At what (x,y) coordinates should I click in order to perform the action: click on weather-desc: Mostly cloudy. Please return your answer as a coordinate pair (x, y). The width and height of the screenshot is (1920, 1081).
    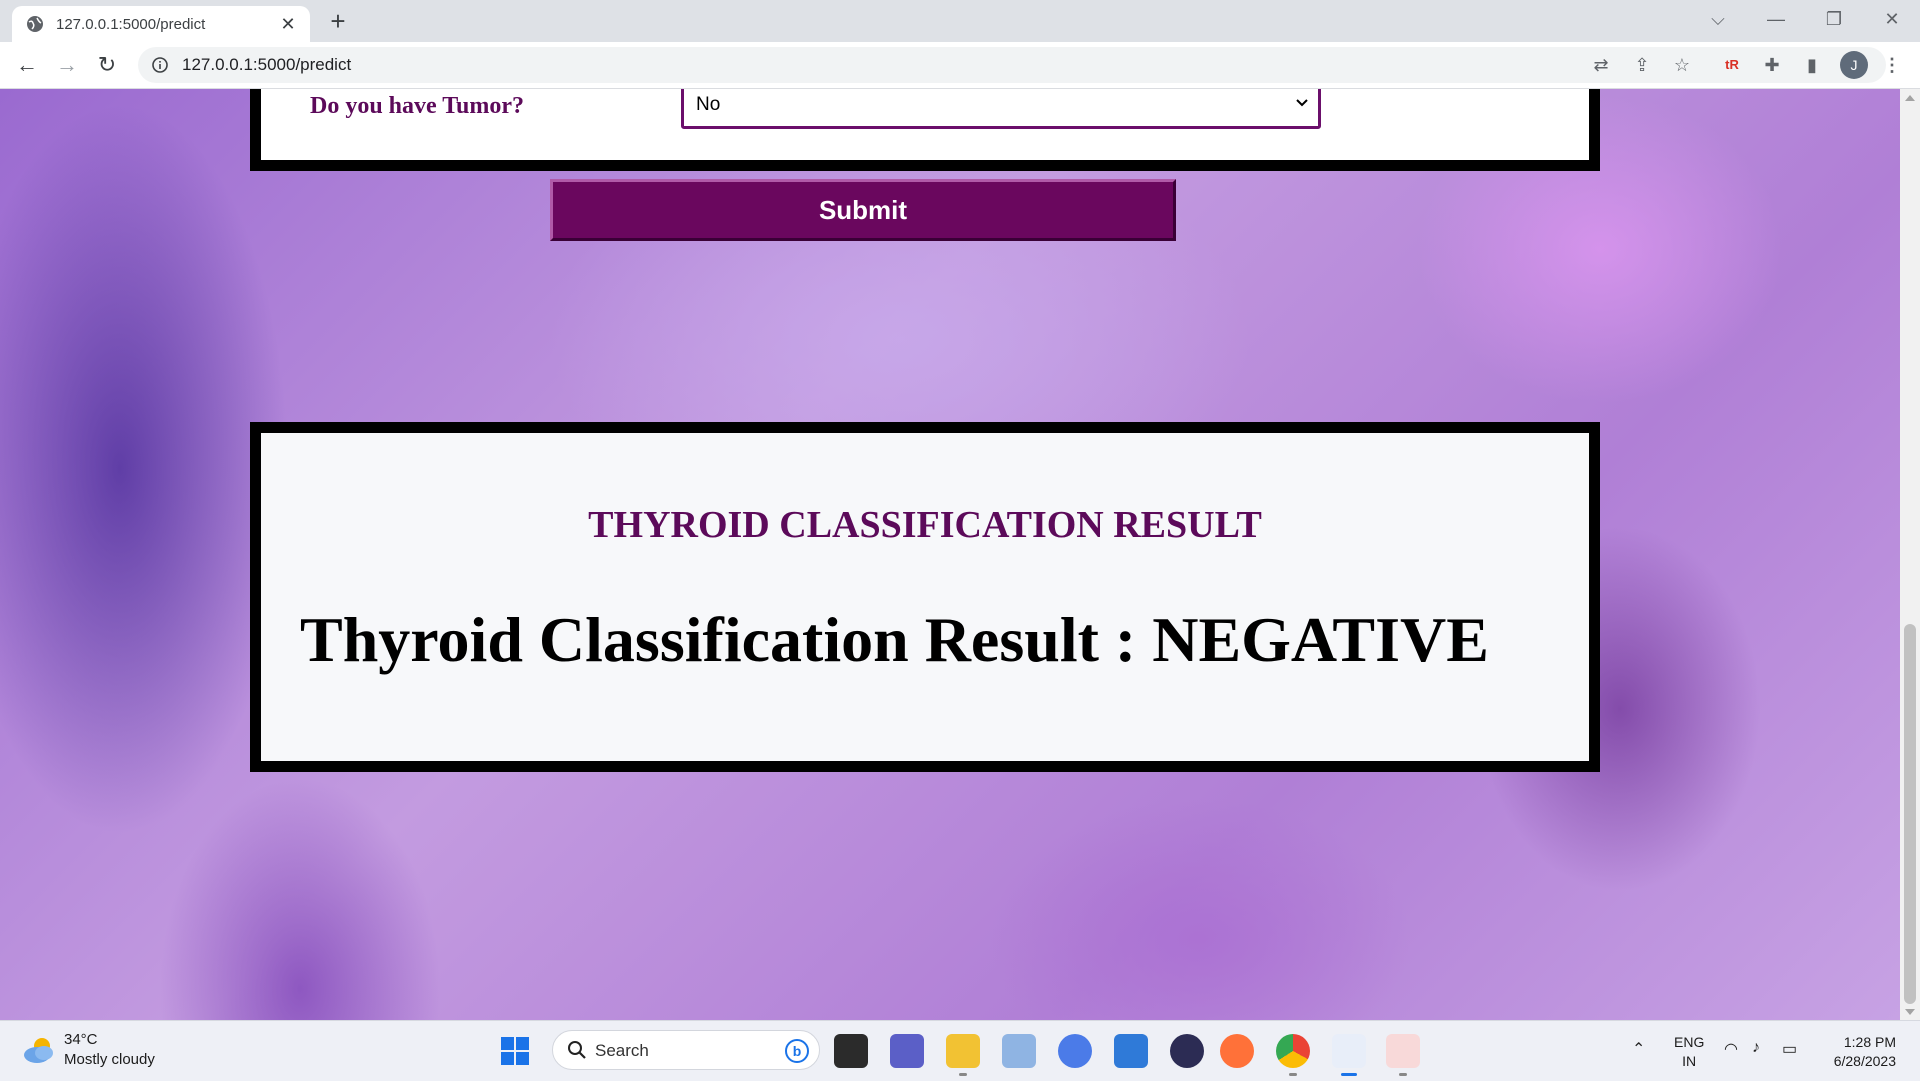
    Looking at the image, I should click on (109, 1059).